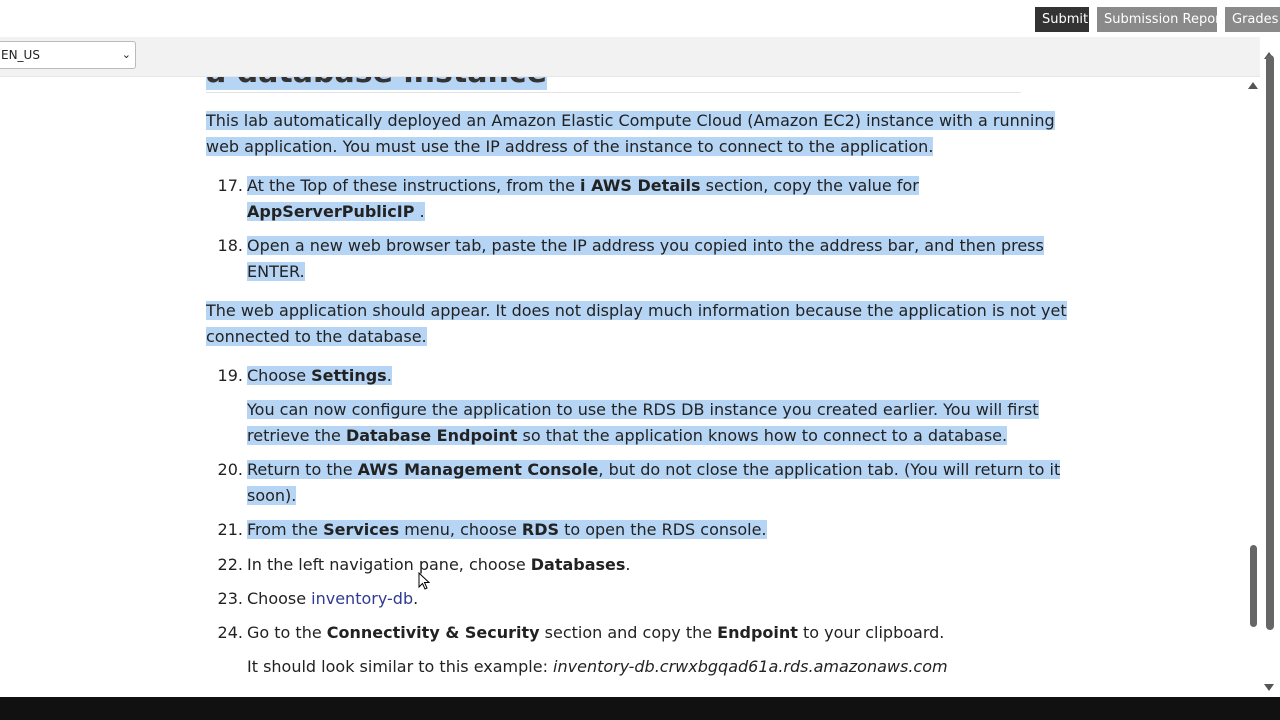 The height and width of the screenshot is (720, 1280). What do you see at coordinates (376, 83) in the screenshot?
I see `section-heading: a database instance` at bounding box center [376, 83].